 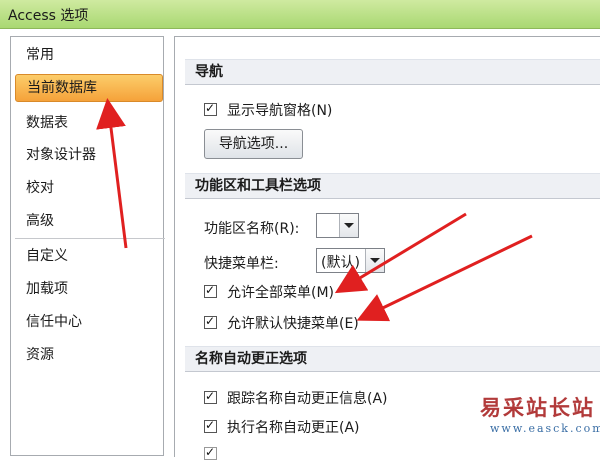 I want to click on sidebar-item-advanced: 高级, so click(x=89, y=221).